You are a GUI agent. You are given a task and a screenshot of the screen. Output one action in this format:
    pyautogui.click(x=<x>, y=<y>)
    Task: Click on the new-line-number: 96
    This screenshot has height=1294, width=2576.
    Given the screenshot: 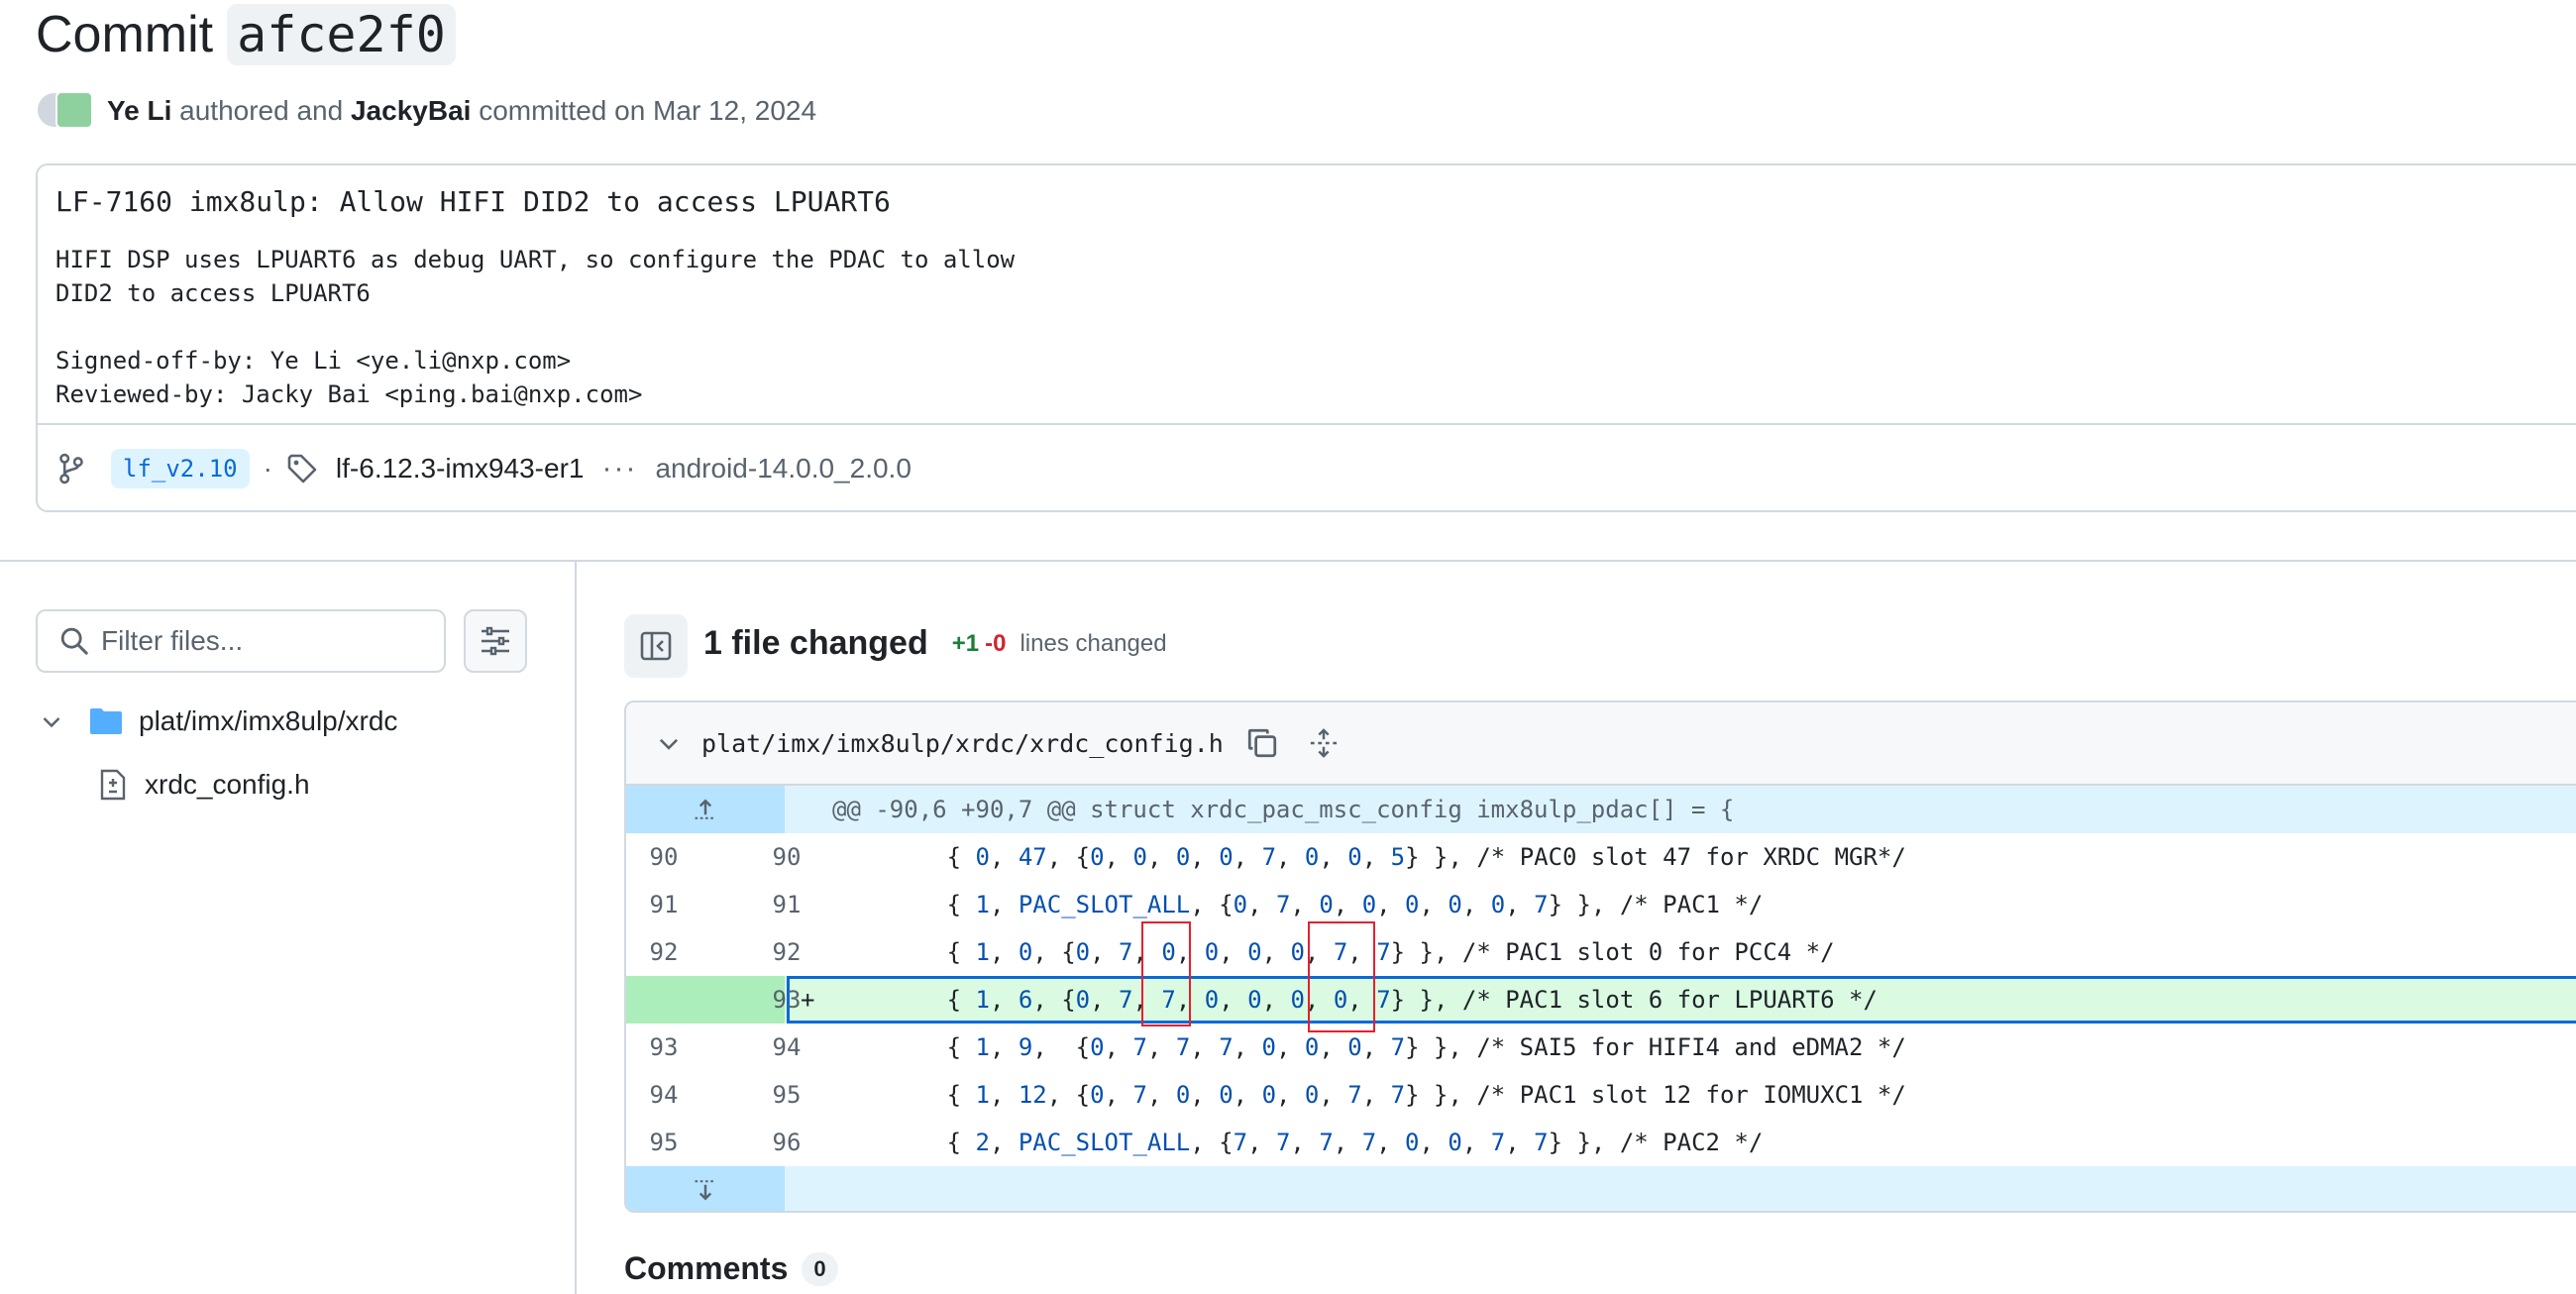 What is the action you would take?
    pyautogui.click(x=786, y=1142)
    